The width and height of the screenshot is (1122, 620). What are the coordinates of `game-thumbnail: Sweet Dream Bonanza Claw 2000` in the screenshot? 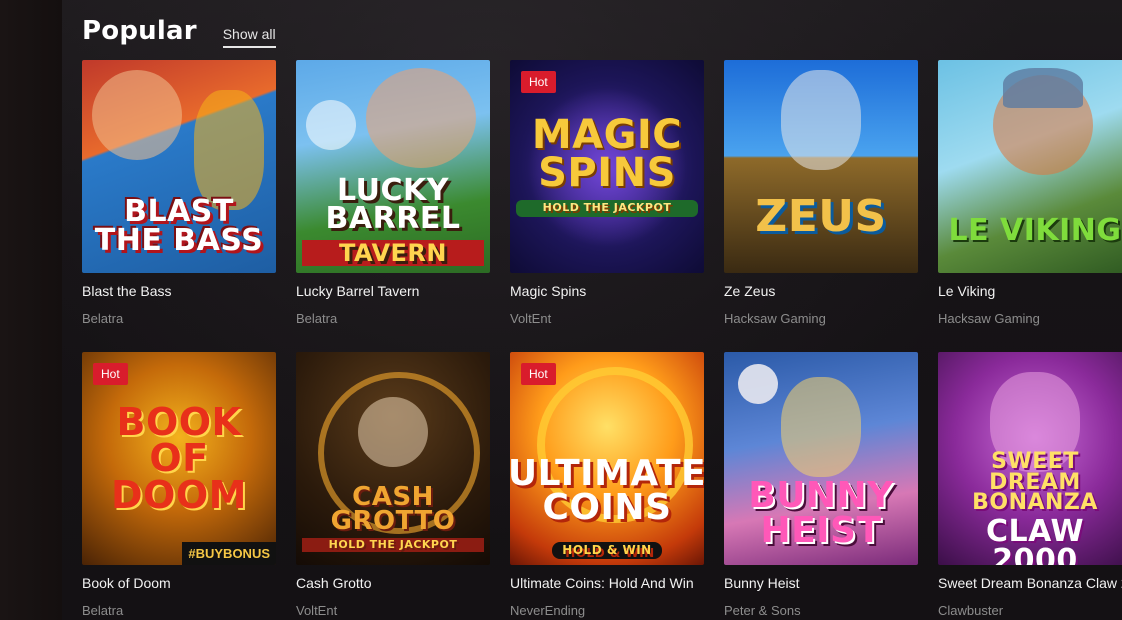 It's located at (1030, 458).